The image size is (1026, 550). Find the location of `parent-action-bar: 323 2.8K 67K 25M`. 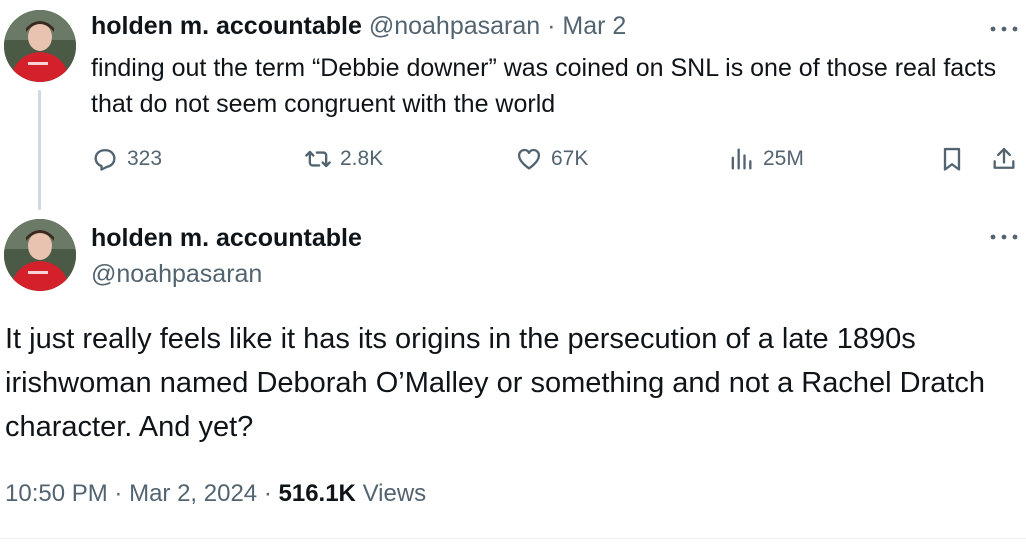

parent-action-bar: 323 2.8K 67K 25M is located at coordinates (513, 159).